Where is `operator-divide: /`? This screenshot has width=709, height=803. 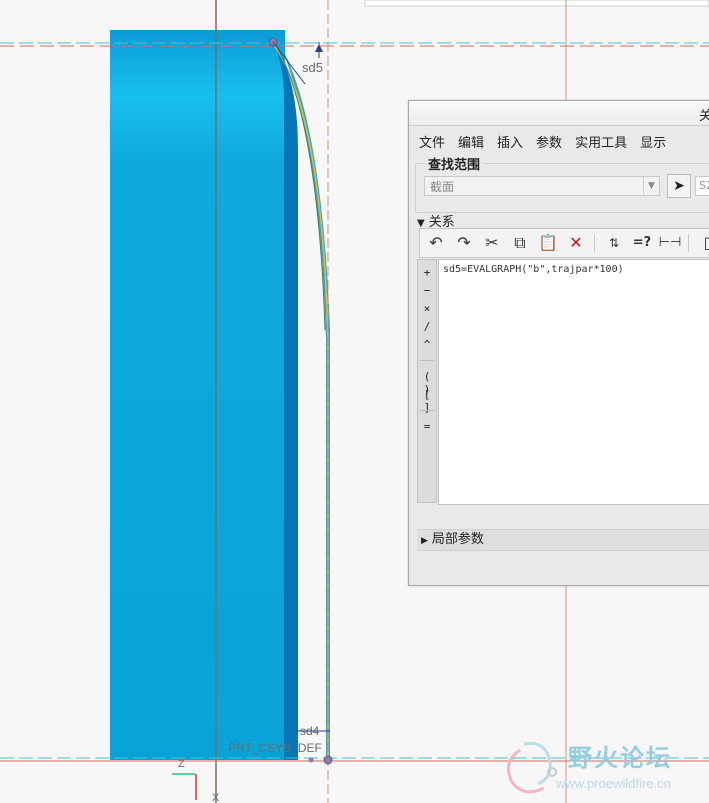 operator-divide: / is located at coordinates (427, 326).